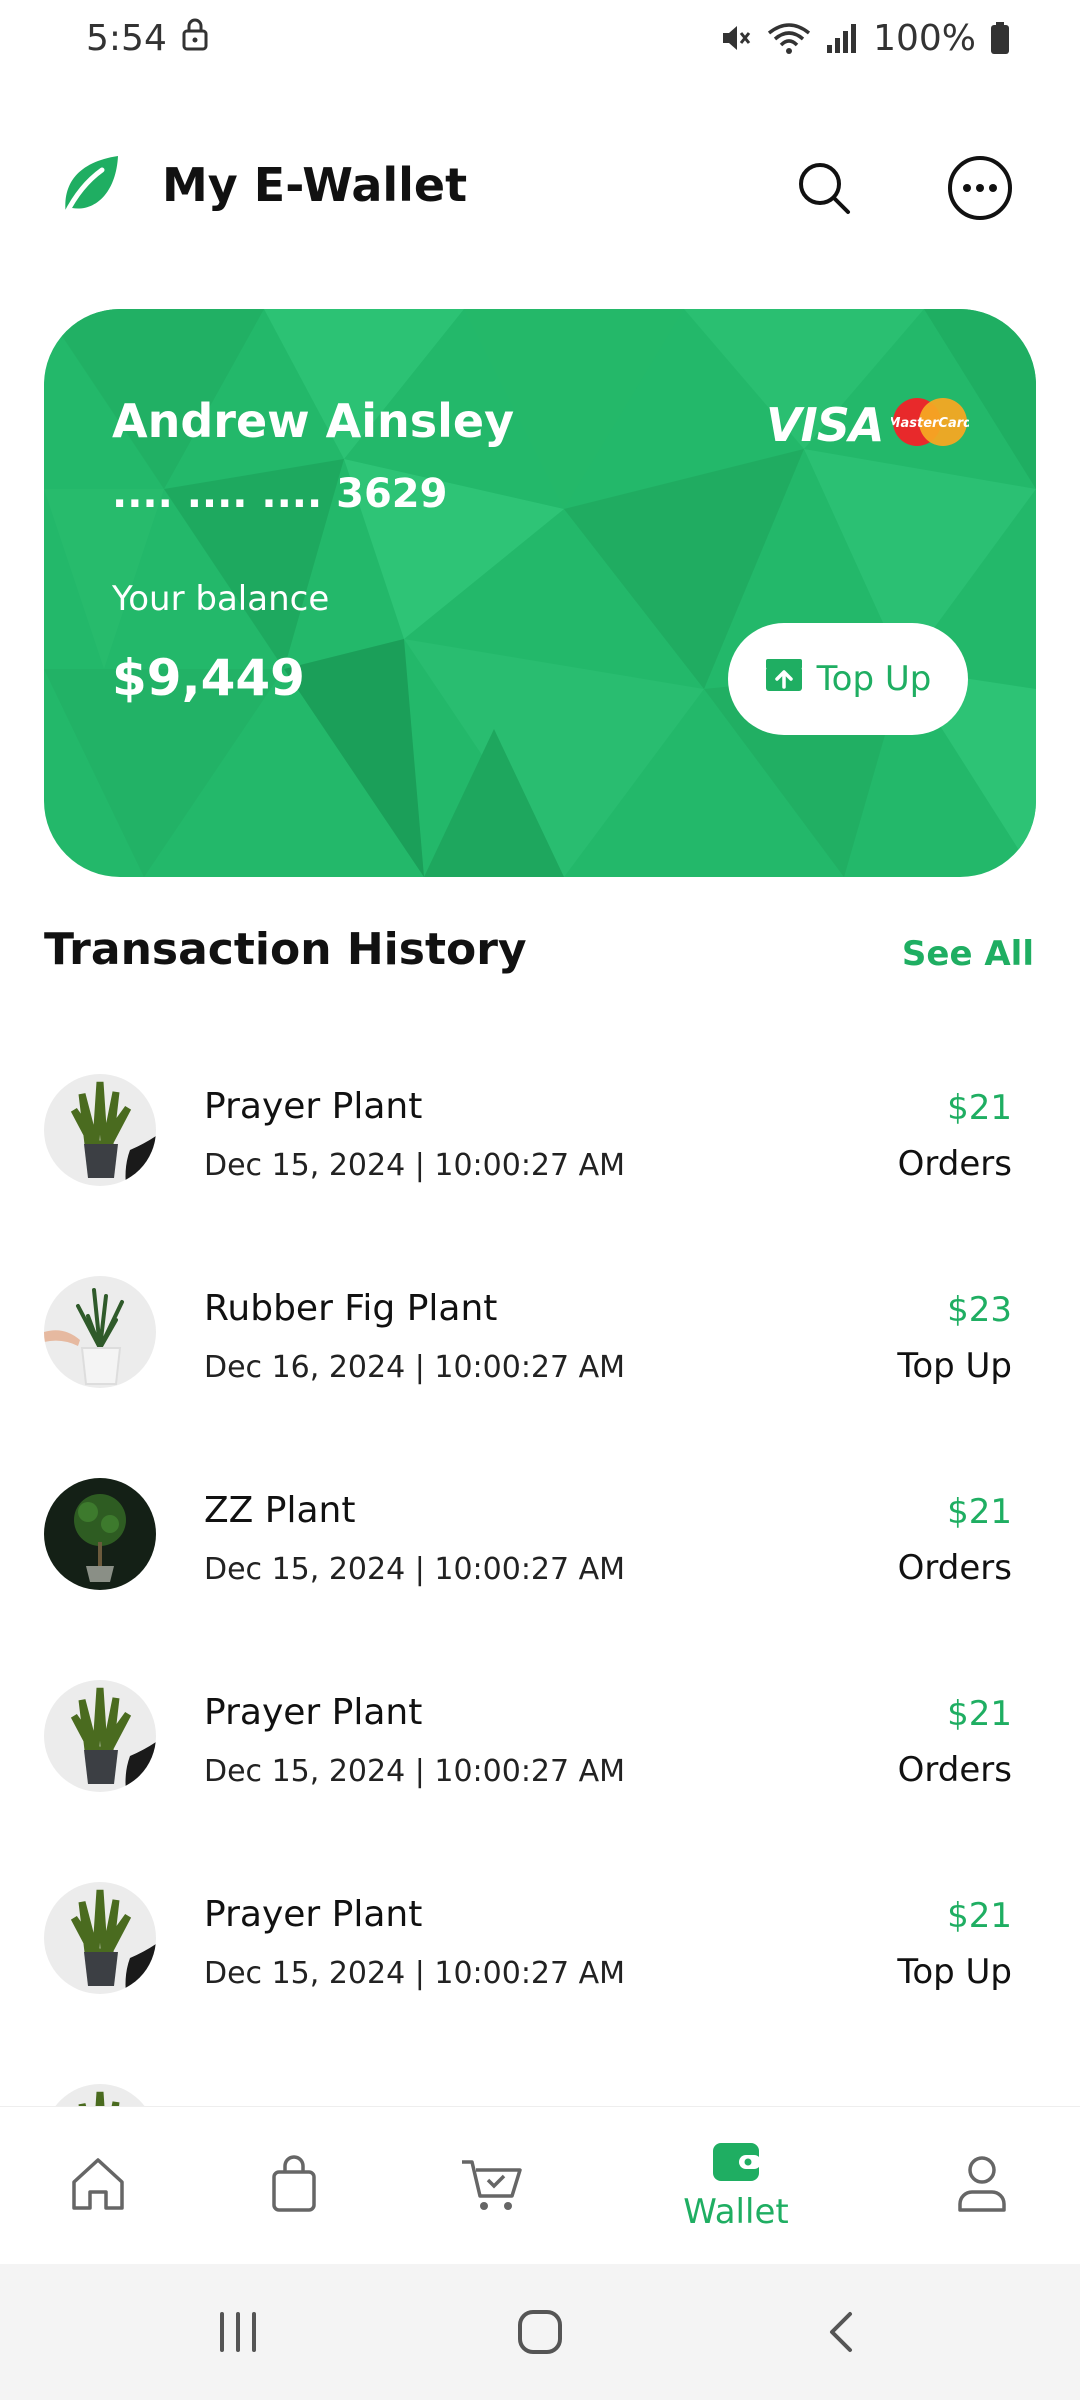 Image resolution: width=1080 pixels, height=2400 pixels. I want to click on back-icon, so click(842, 2332).